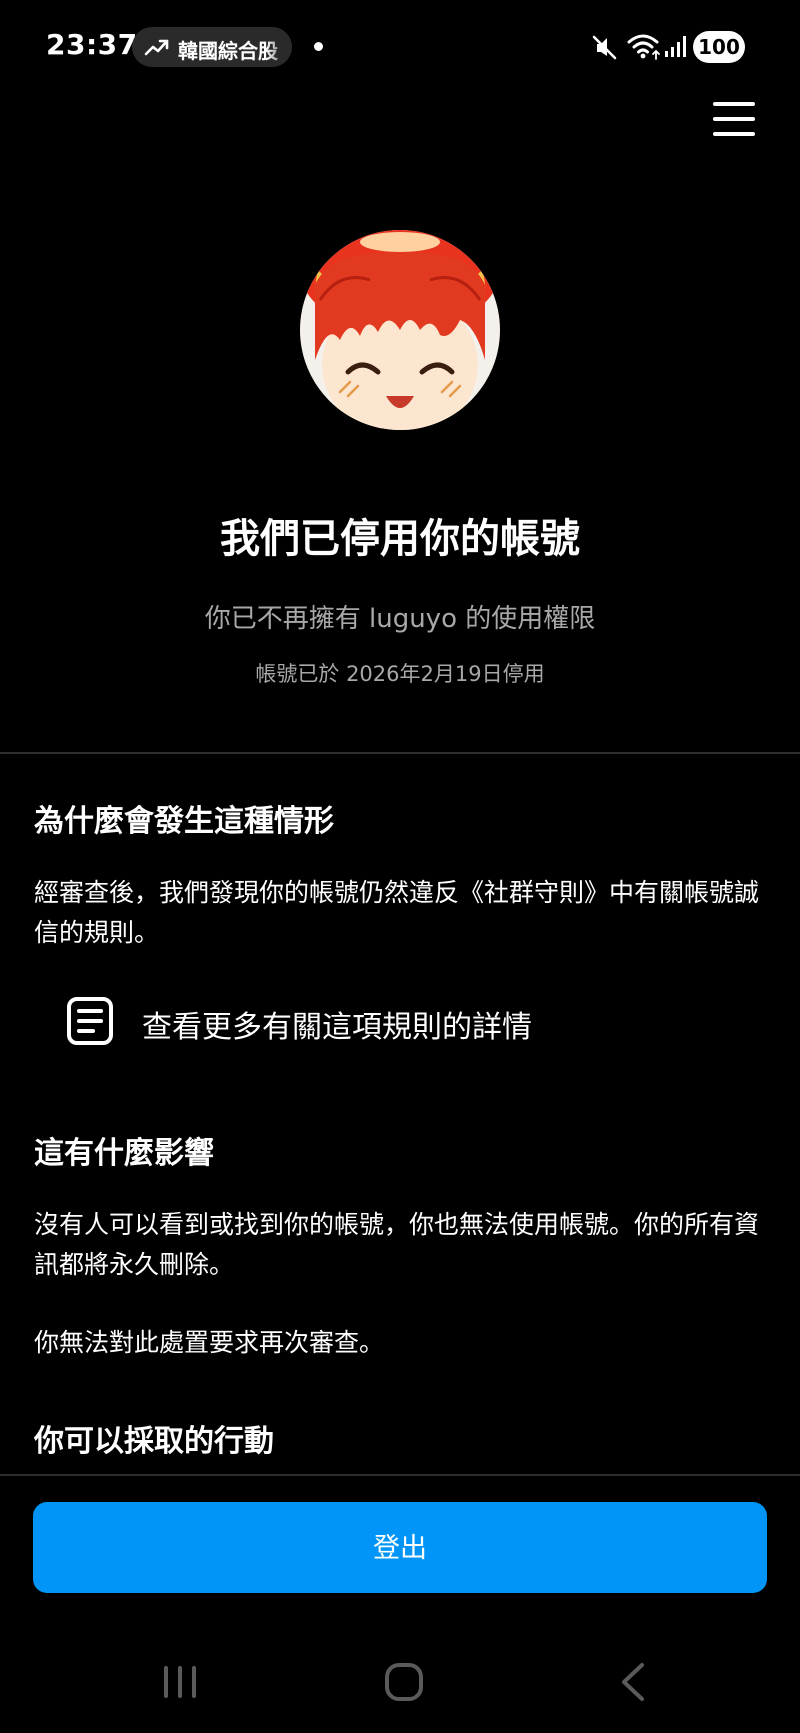 Image resolution: width=800 pixels, height=1733 pixels. I want to click on trending-chip: 韓國綜合股, so click(212, 47).